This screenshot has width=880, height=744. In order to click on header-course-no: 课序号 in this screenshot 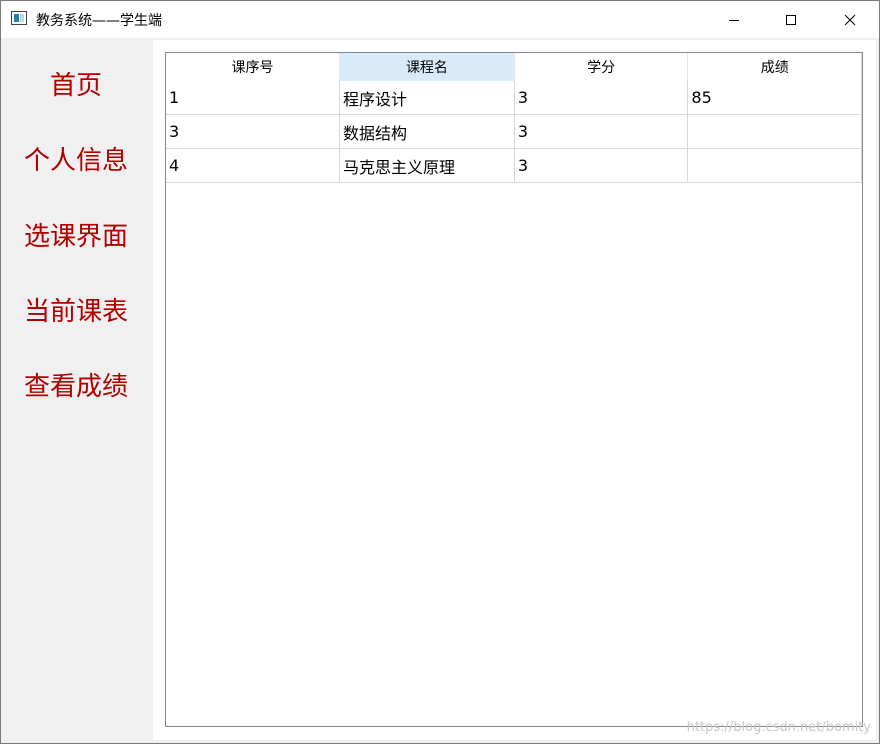, I will do `click(253, 67)`.